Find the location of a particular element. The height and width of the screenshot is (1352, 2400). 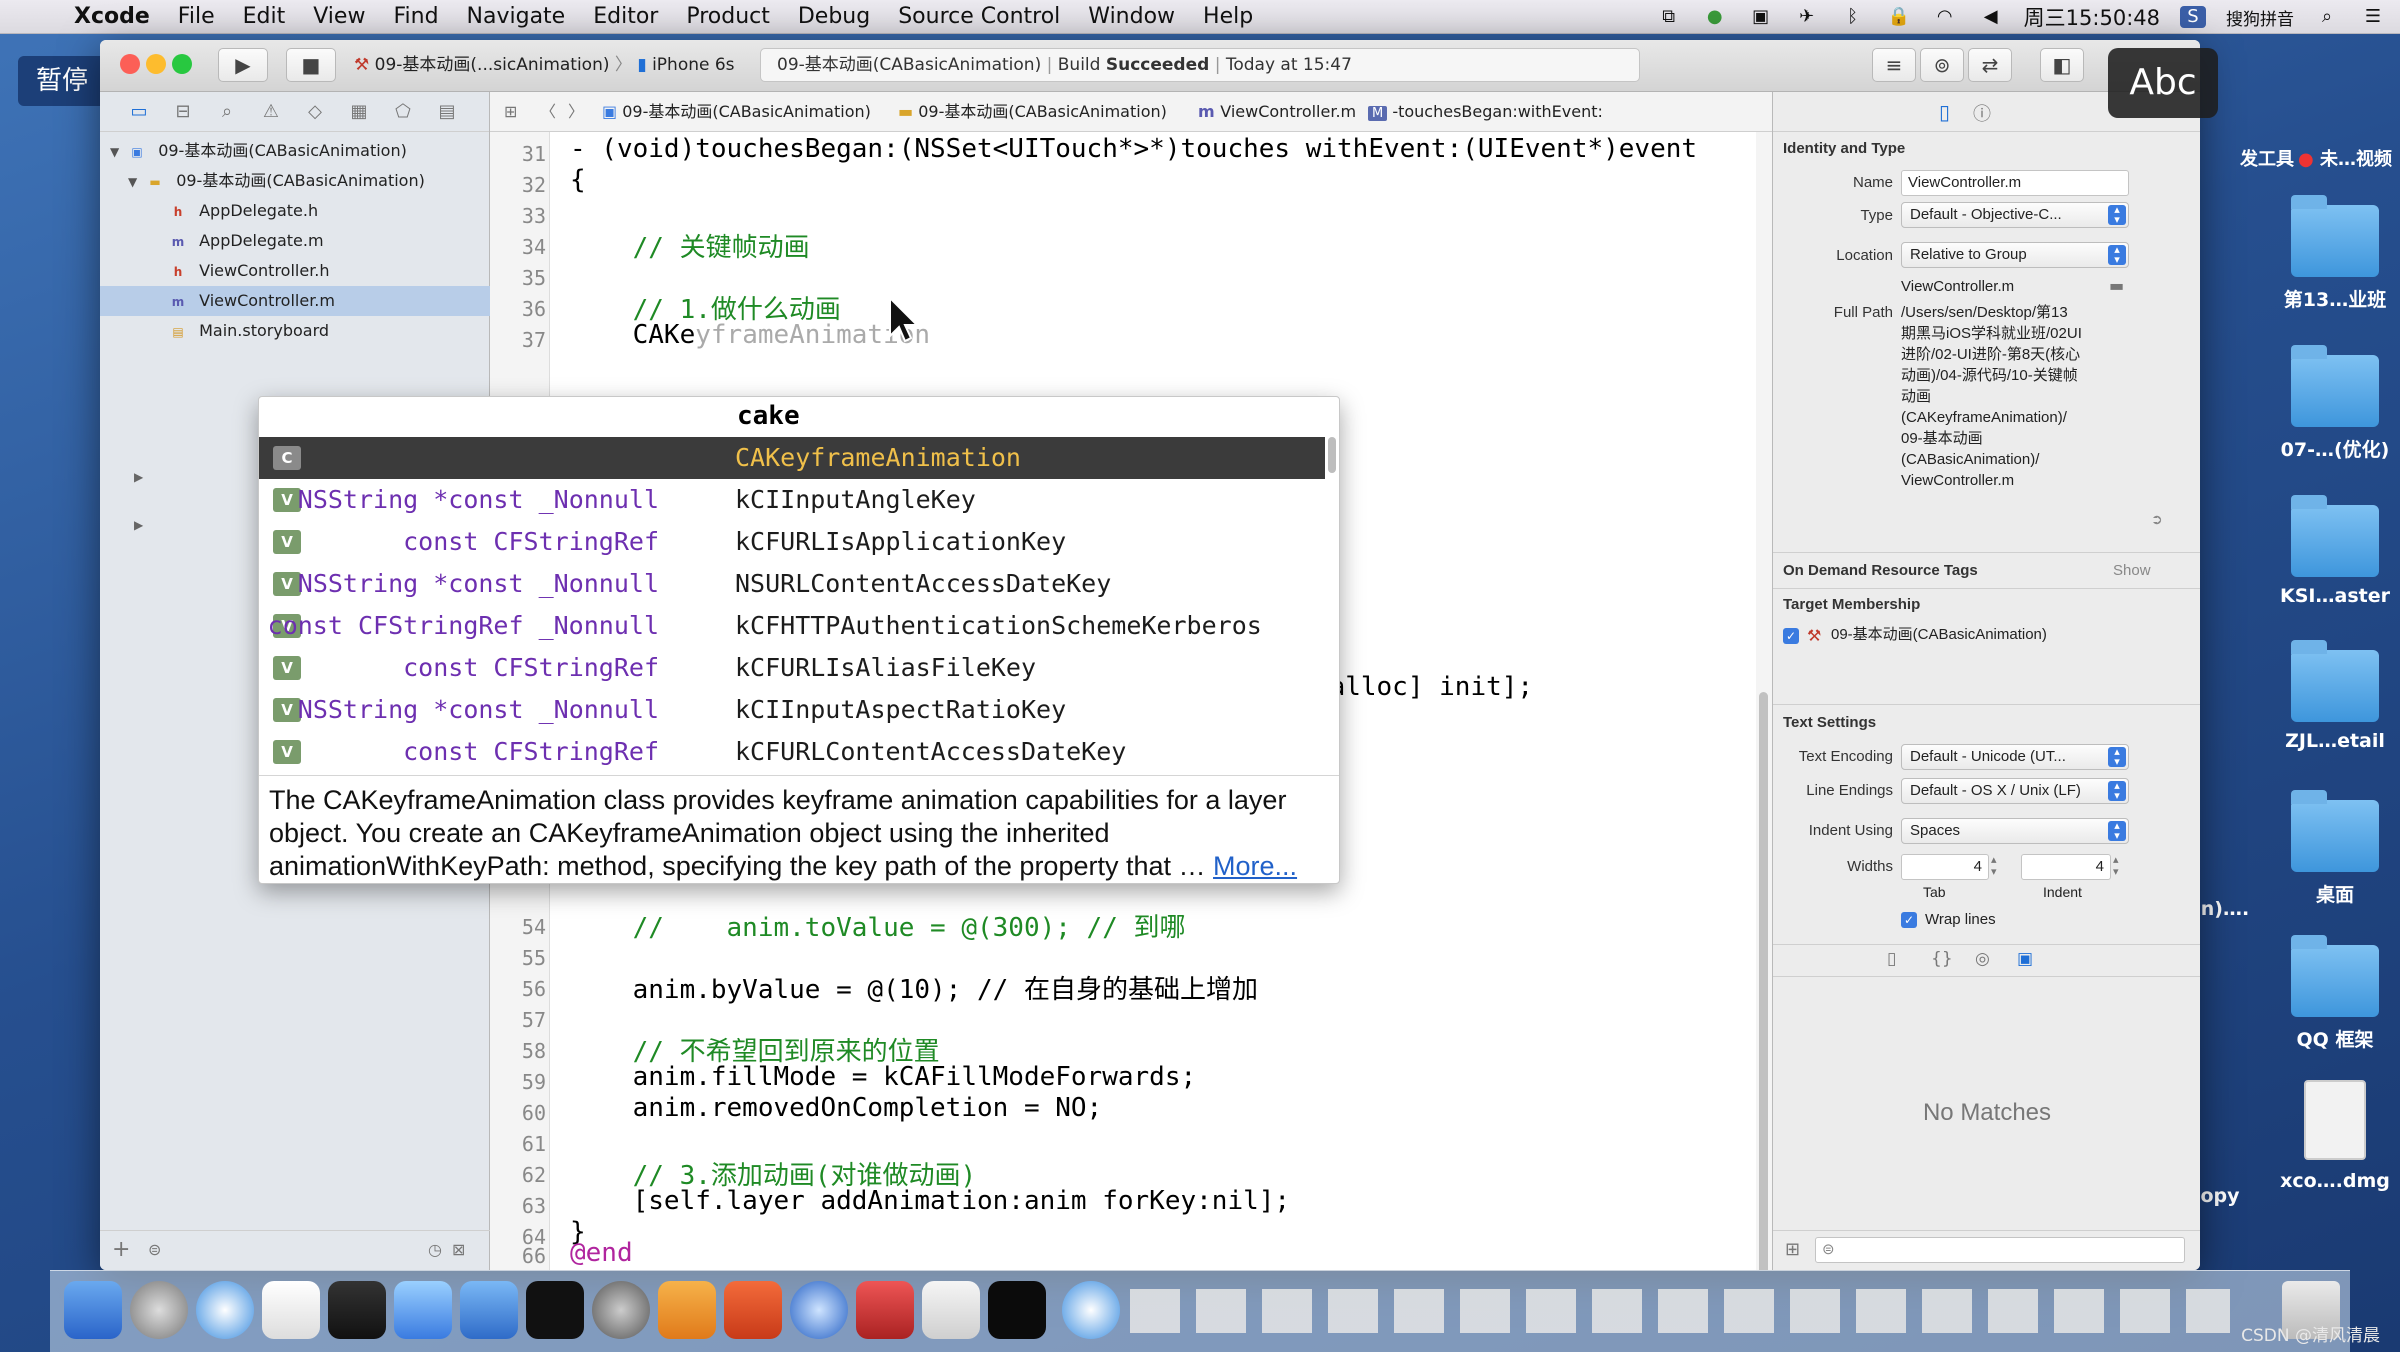

stop-button: ■ is located at coordinates (311, 65).